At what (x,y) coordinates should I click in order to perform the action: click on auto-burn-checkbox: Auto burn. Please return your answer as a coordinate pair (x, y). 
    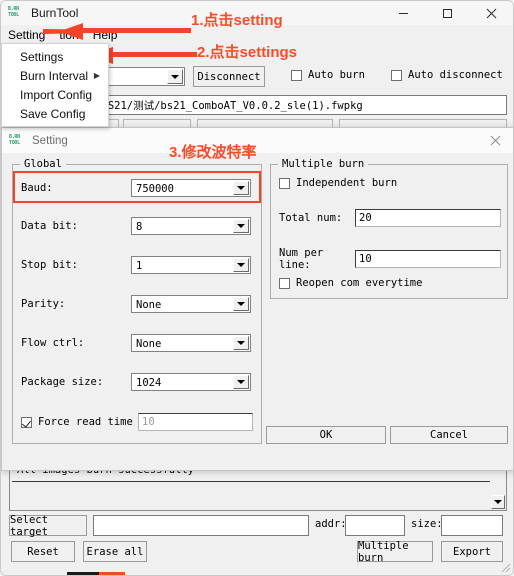
    Looking at the image, I should click on (328, 75).